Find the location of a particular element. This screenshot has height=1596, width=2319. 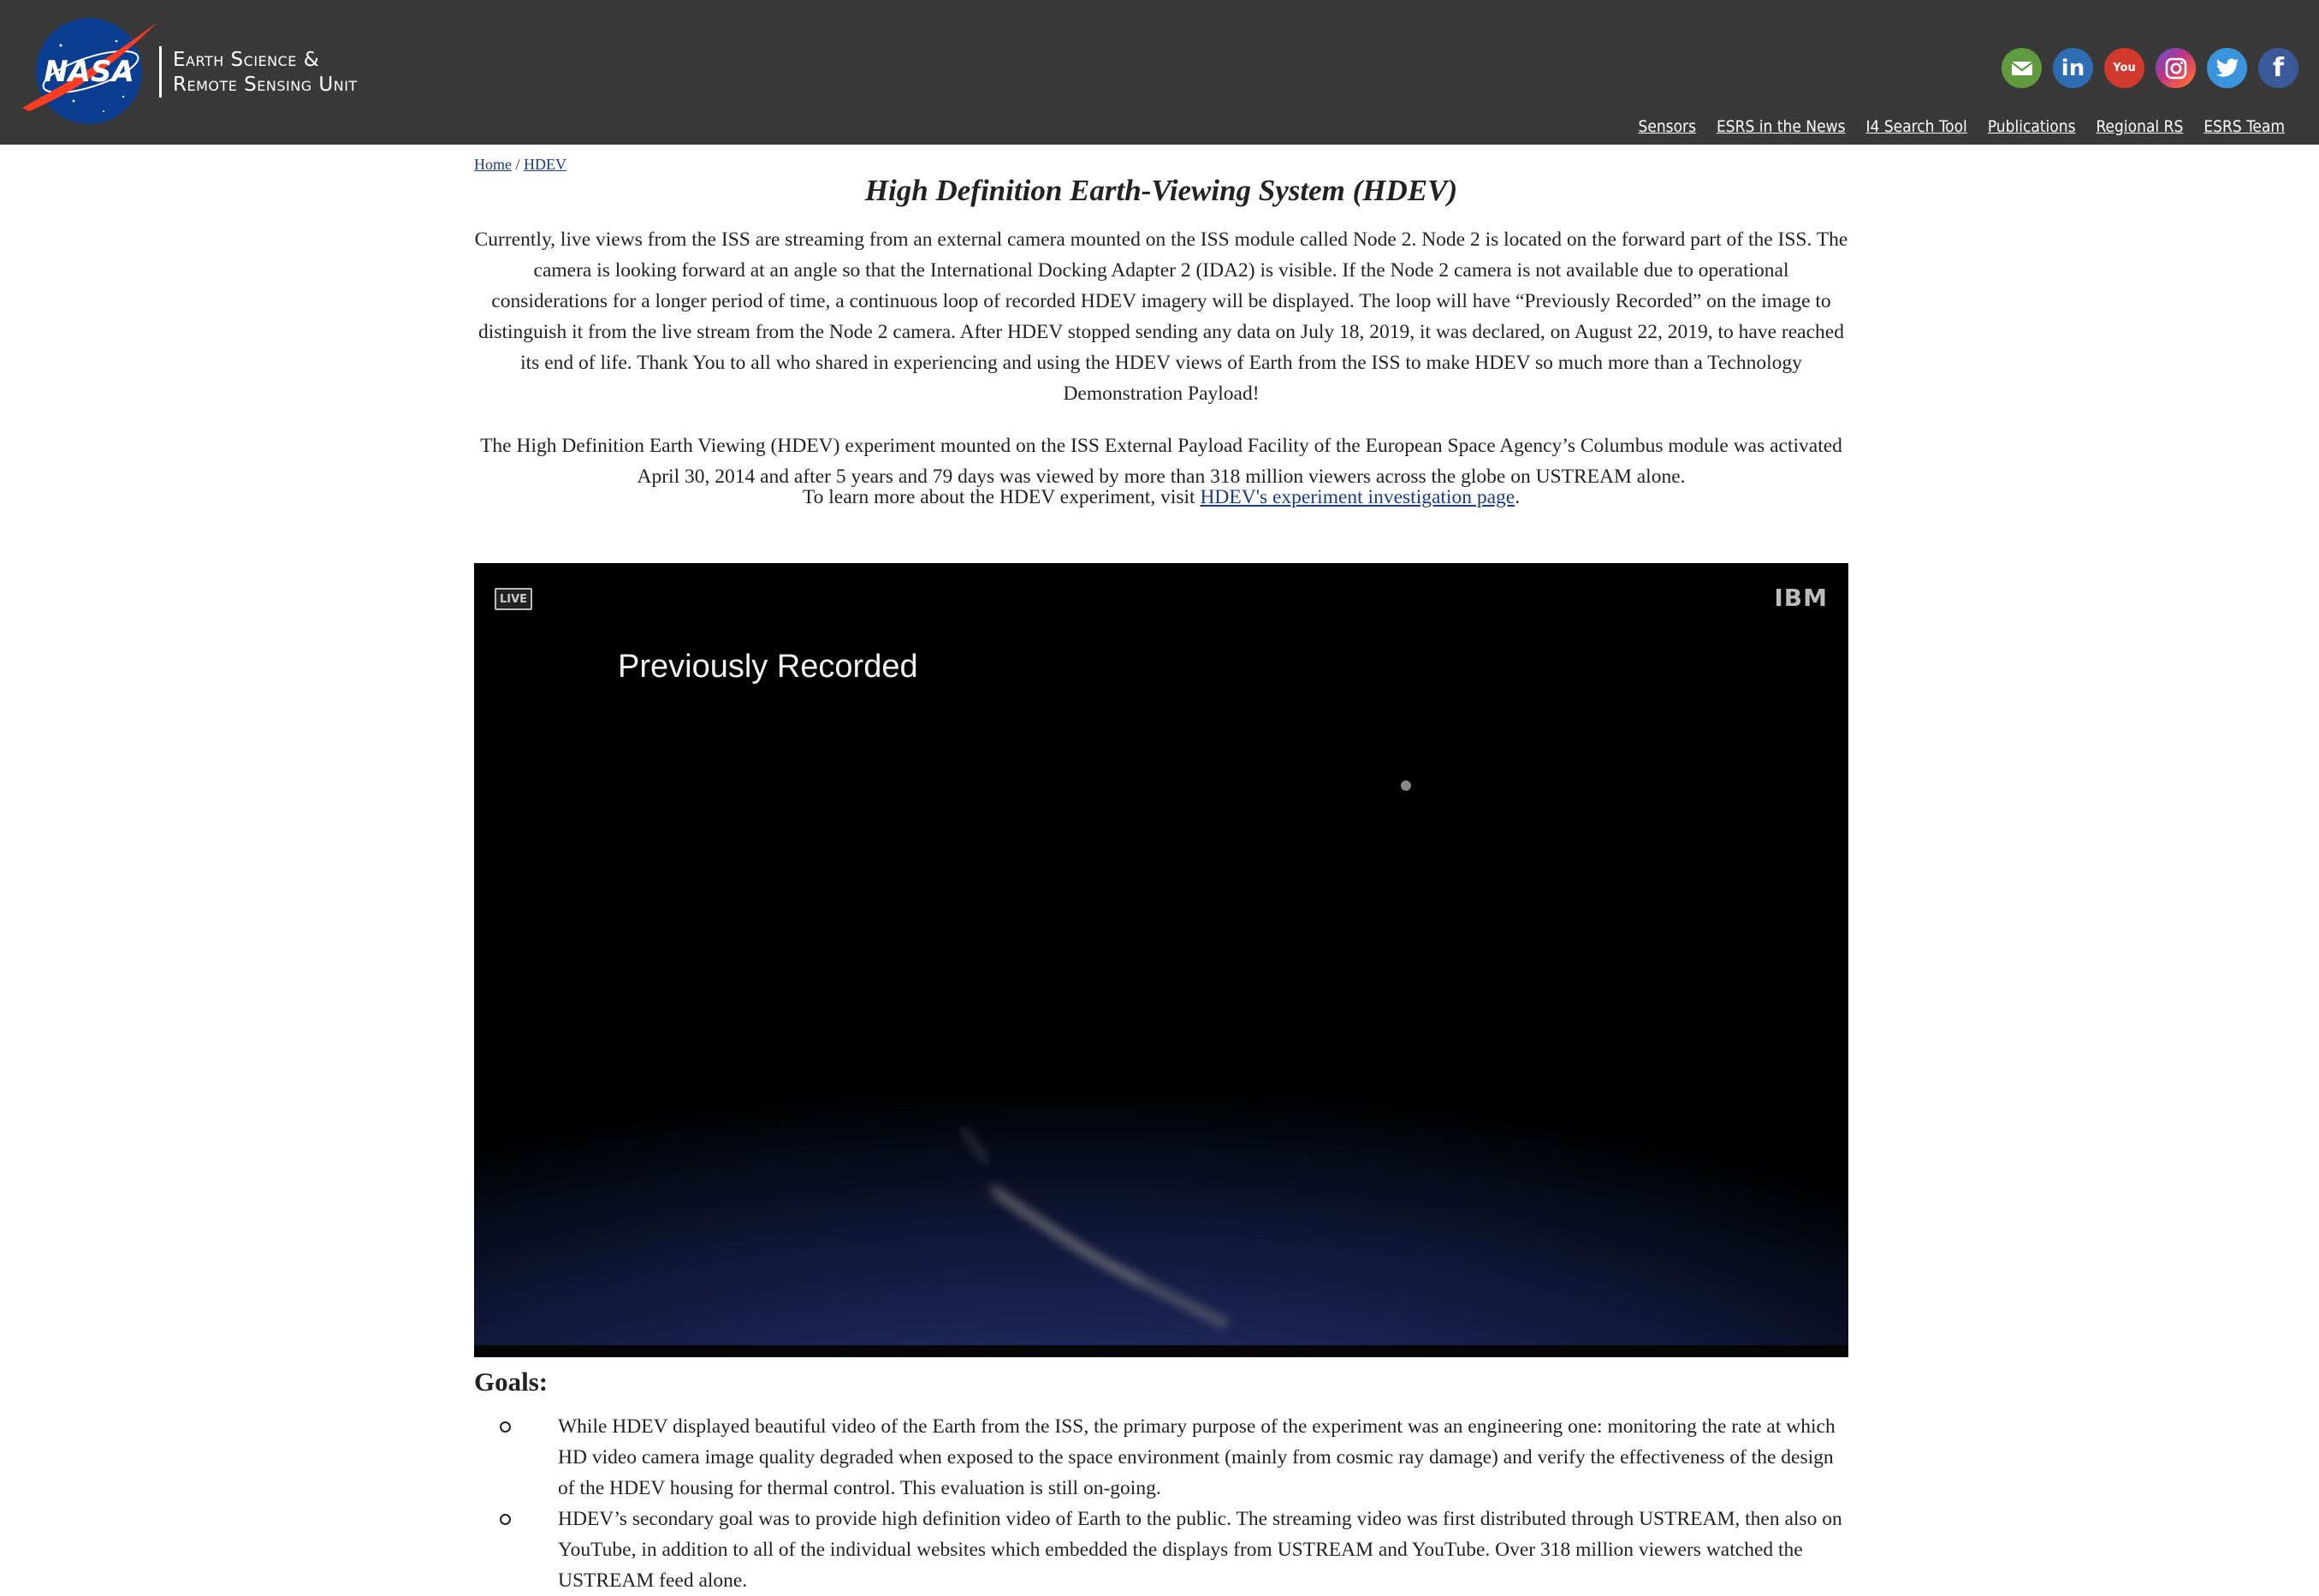

unit-name-line1: Earth Science & is located at coordinates (246, 60).